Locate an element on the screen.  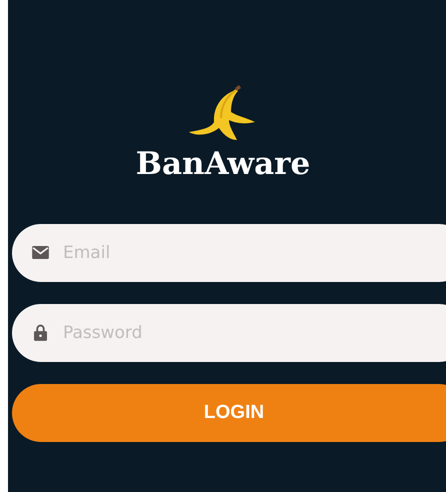
app-title: BanAware is located at coordinates (223, 164).